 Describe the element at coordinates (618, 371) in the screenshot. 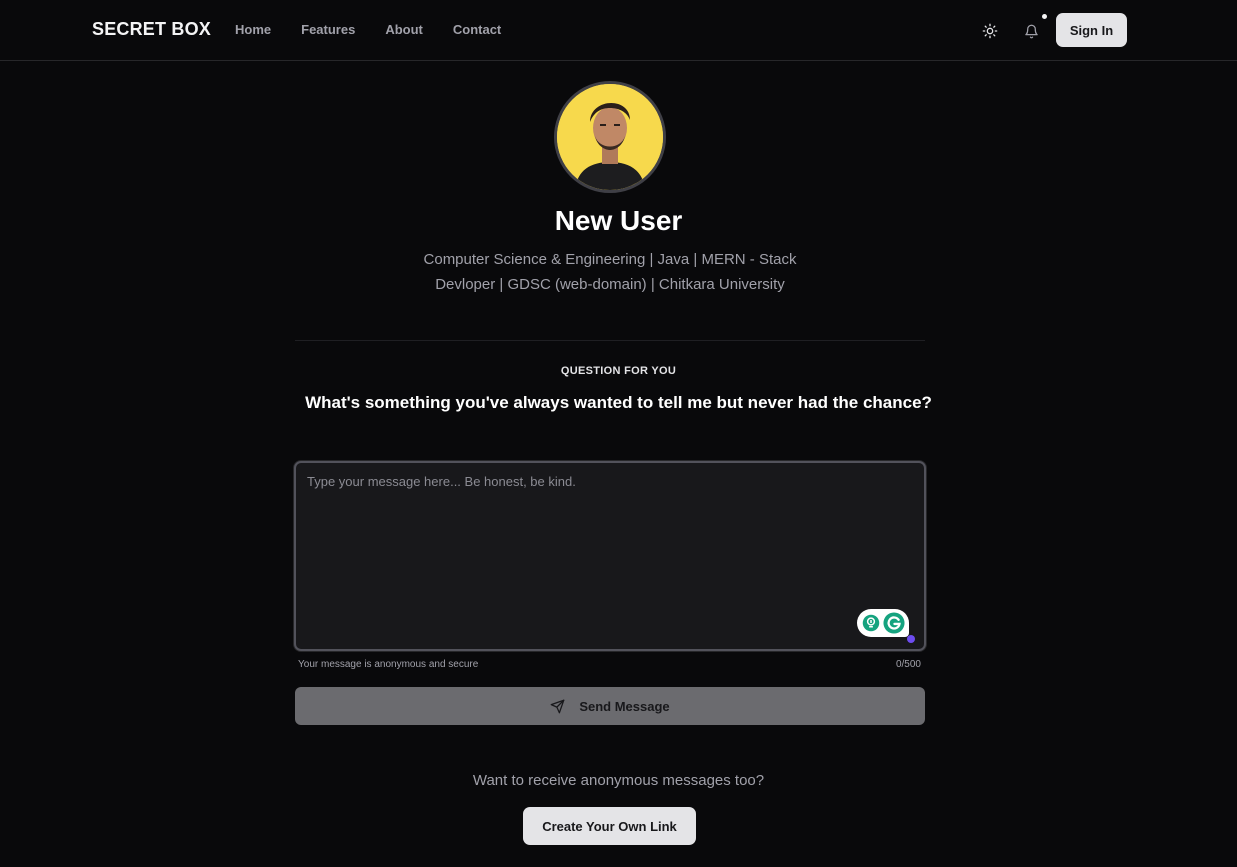

I see `question-label: QUESTION FOR YOU` at that location.